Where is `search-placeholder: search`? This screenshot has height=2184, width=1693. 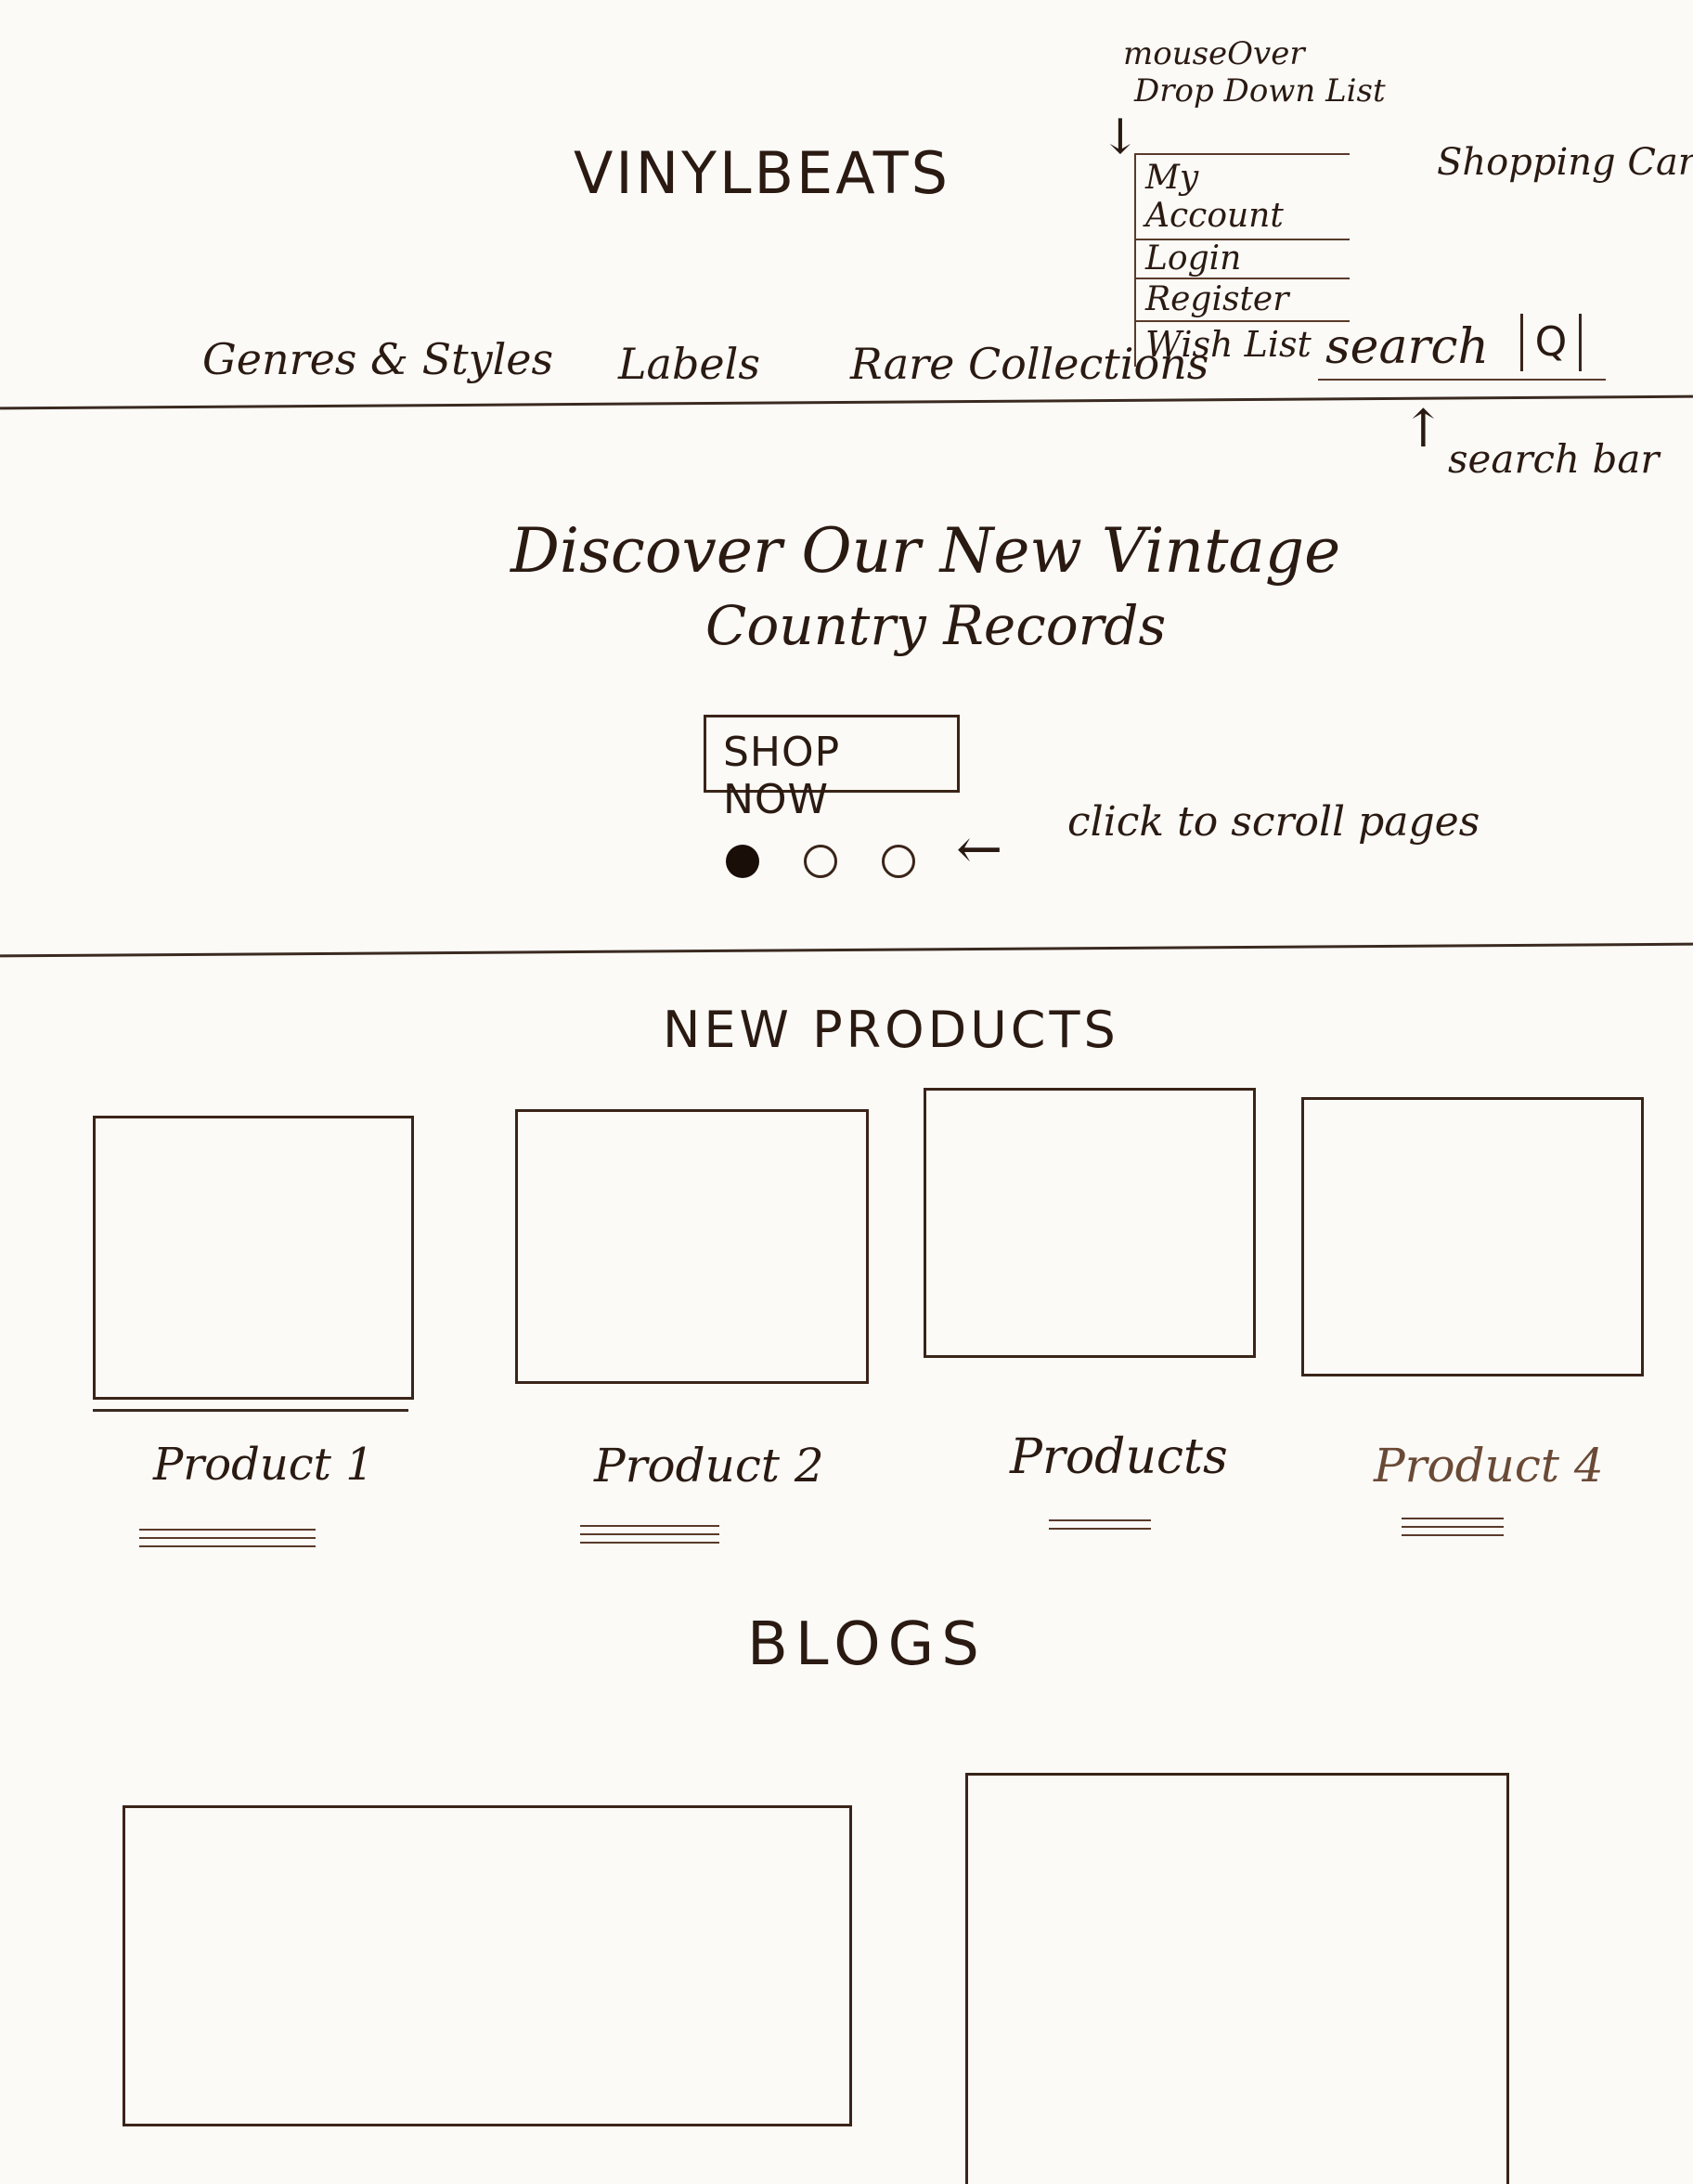 search-placeholder: search is located at coordinates (1407, 347).